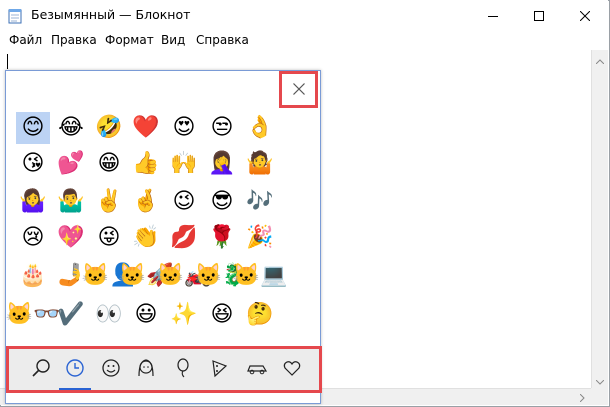 The image size is (610, 407). Describe the element at coordinates (260, 128) in the screenshot. I see `emoji-cell: 👌` at that location.